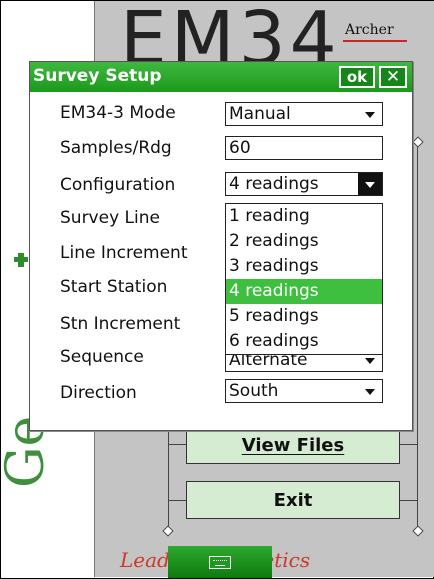 This screenshot has width=434, height=579. I want to click on ok-button: ok, so click(357, 77).